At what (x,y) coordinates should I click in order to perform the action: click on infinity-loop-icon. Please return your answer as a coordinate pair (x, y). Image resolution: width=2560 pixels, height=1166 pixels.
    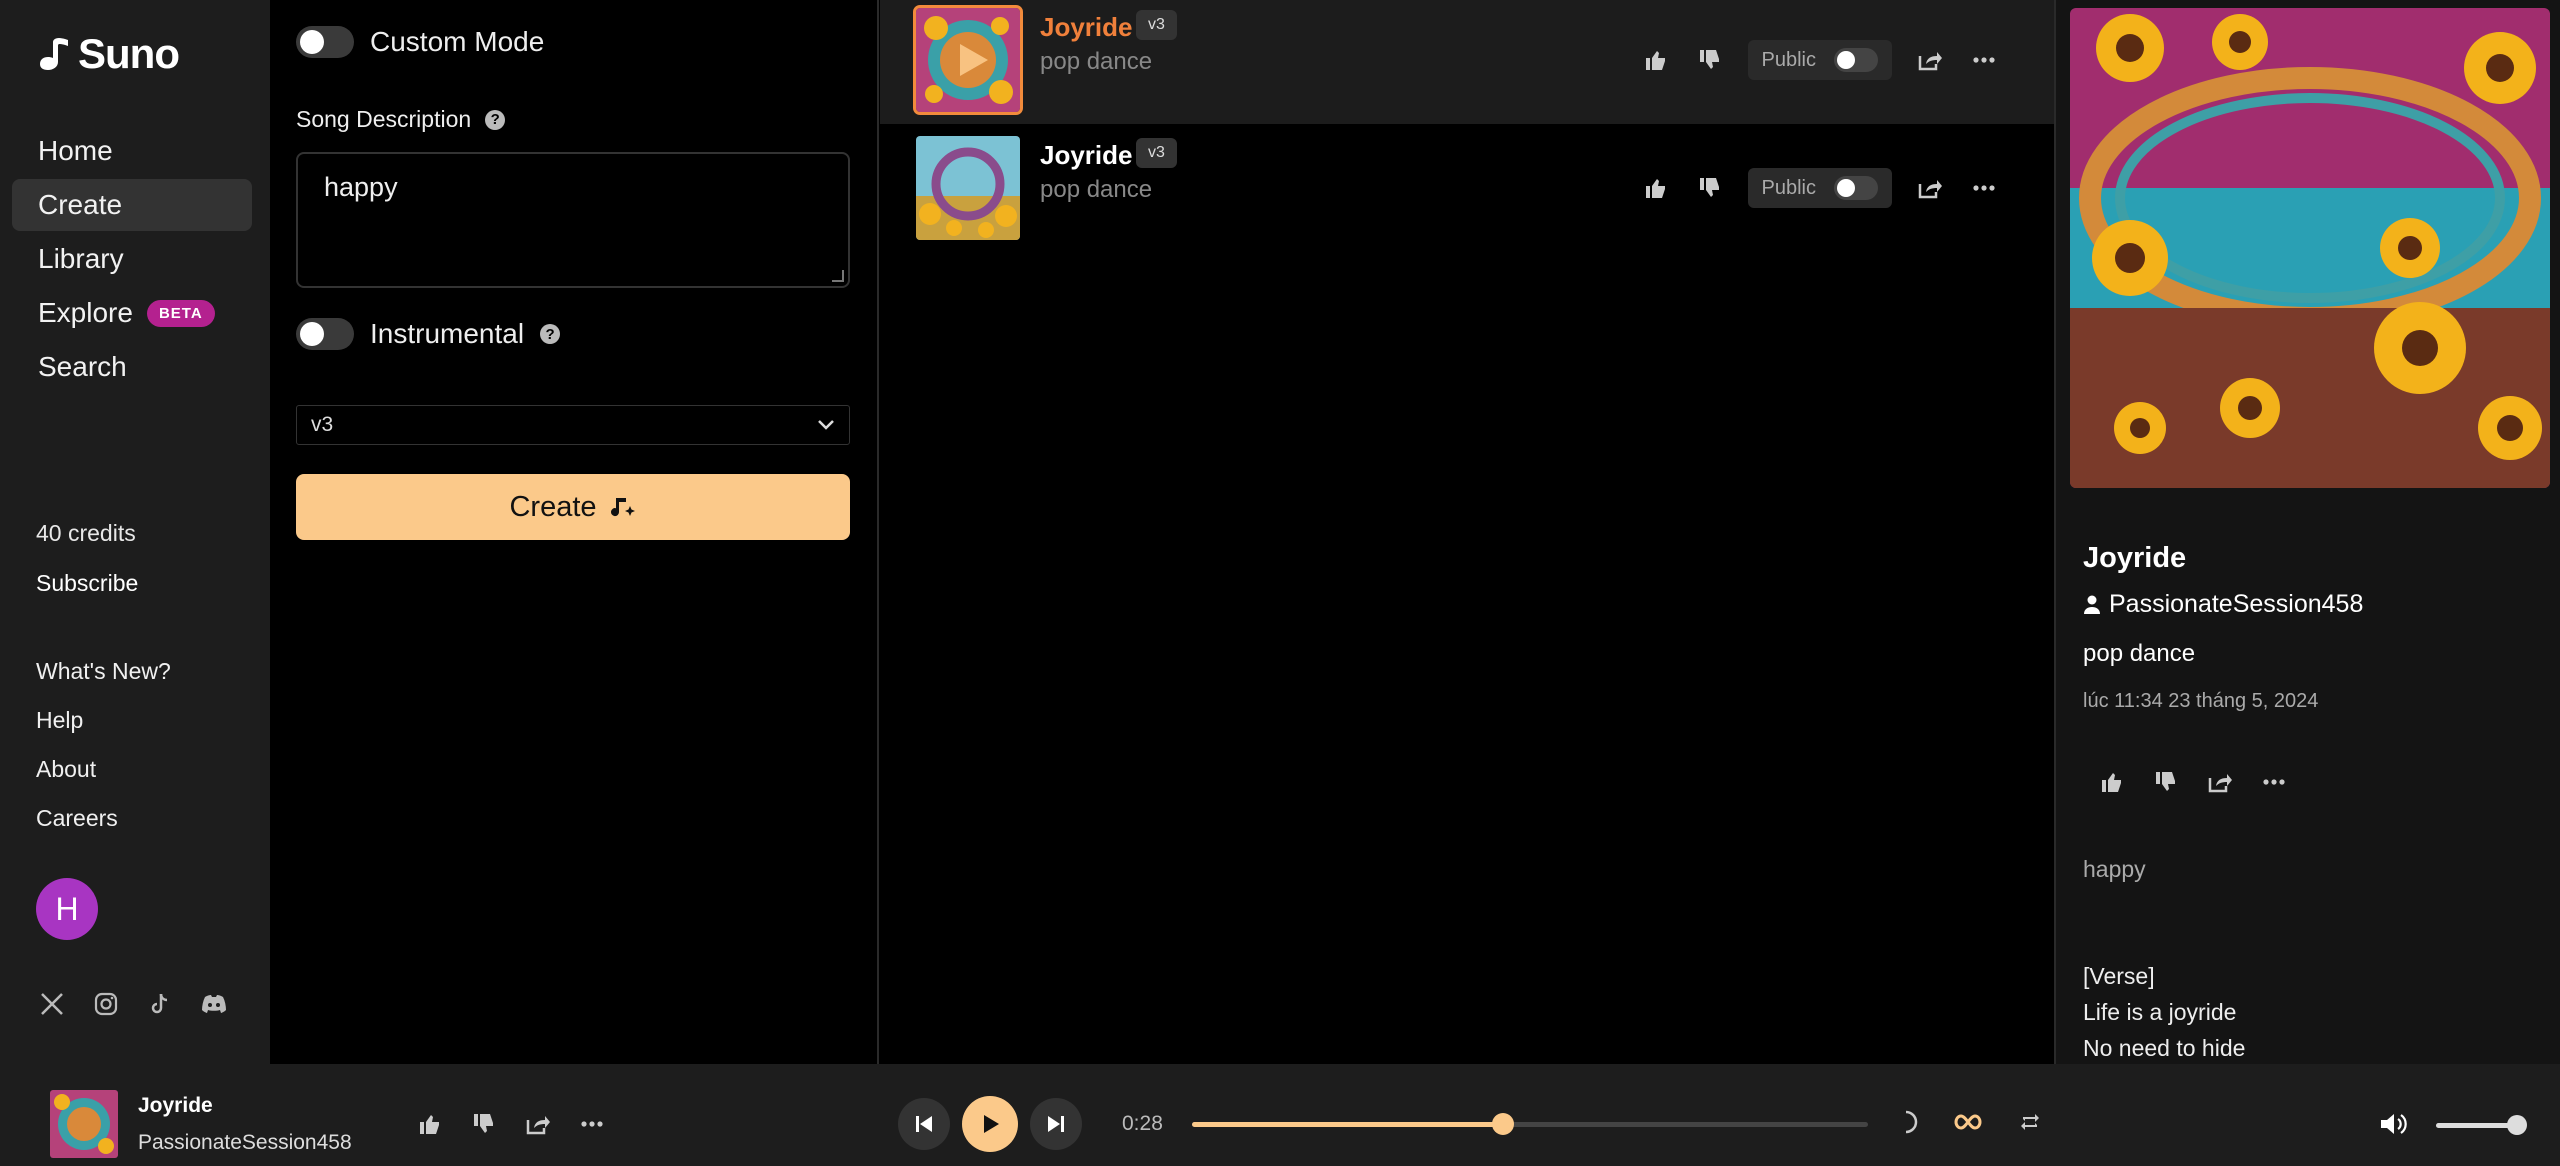
    Looking at the image, I should click on (1968, 1122).